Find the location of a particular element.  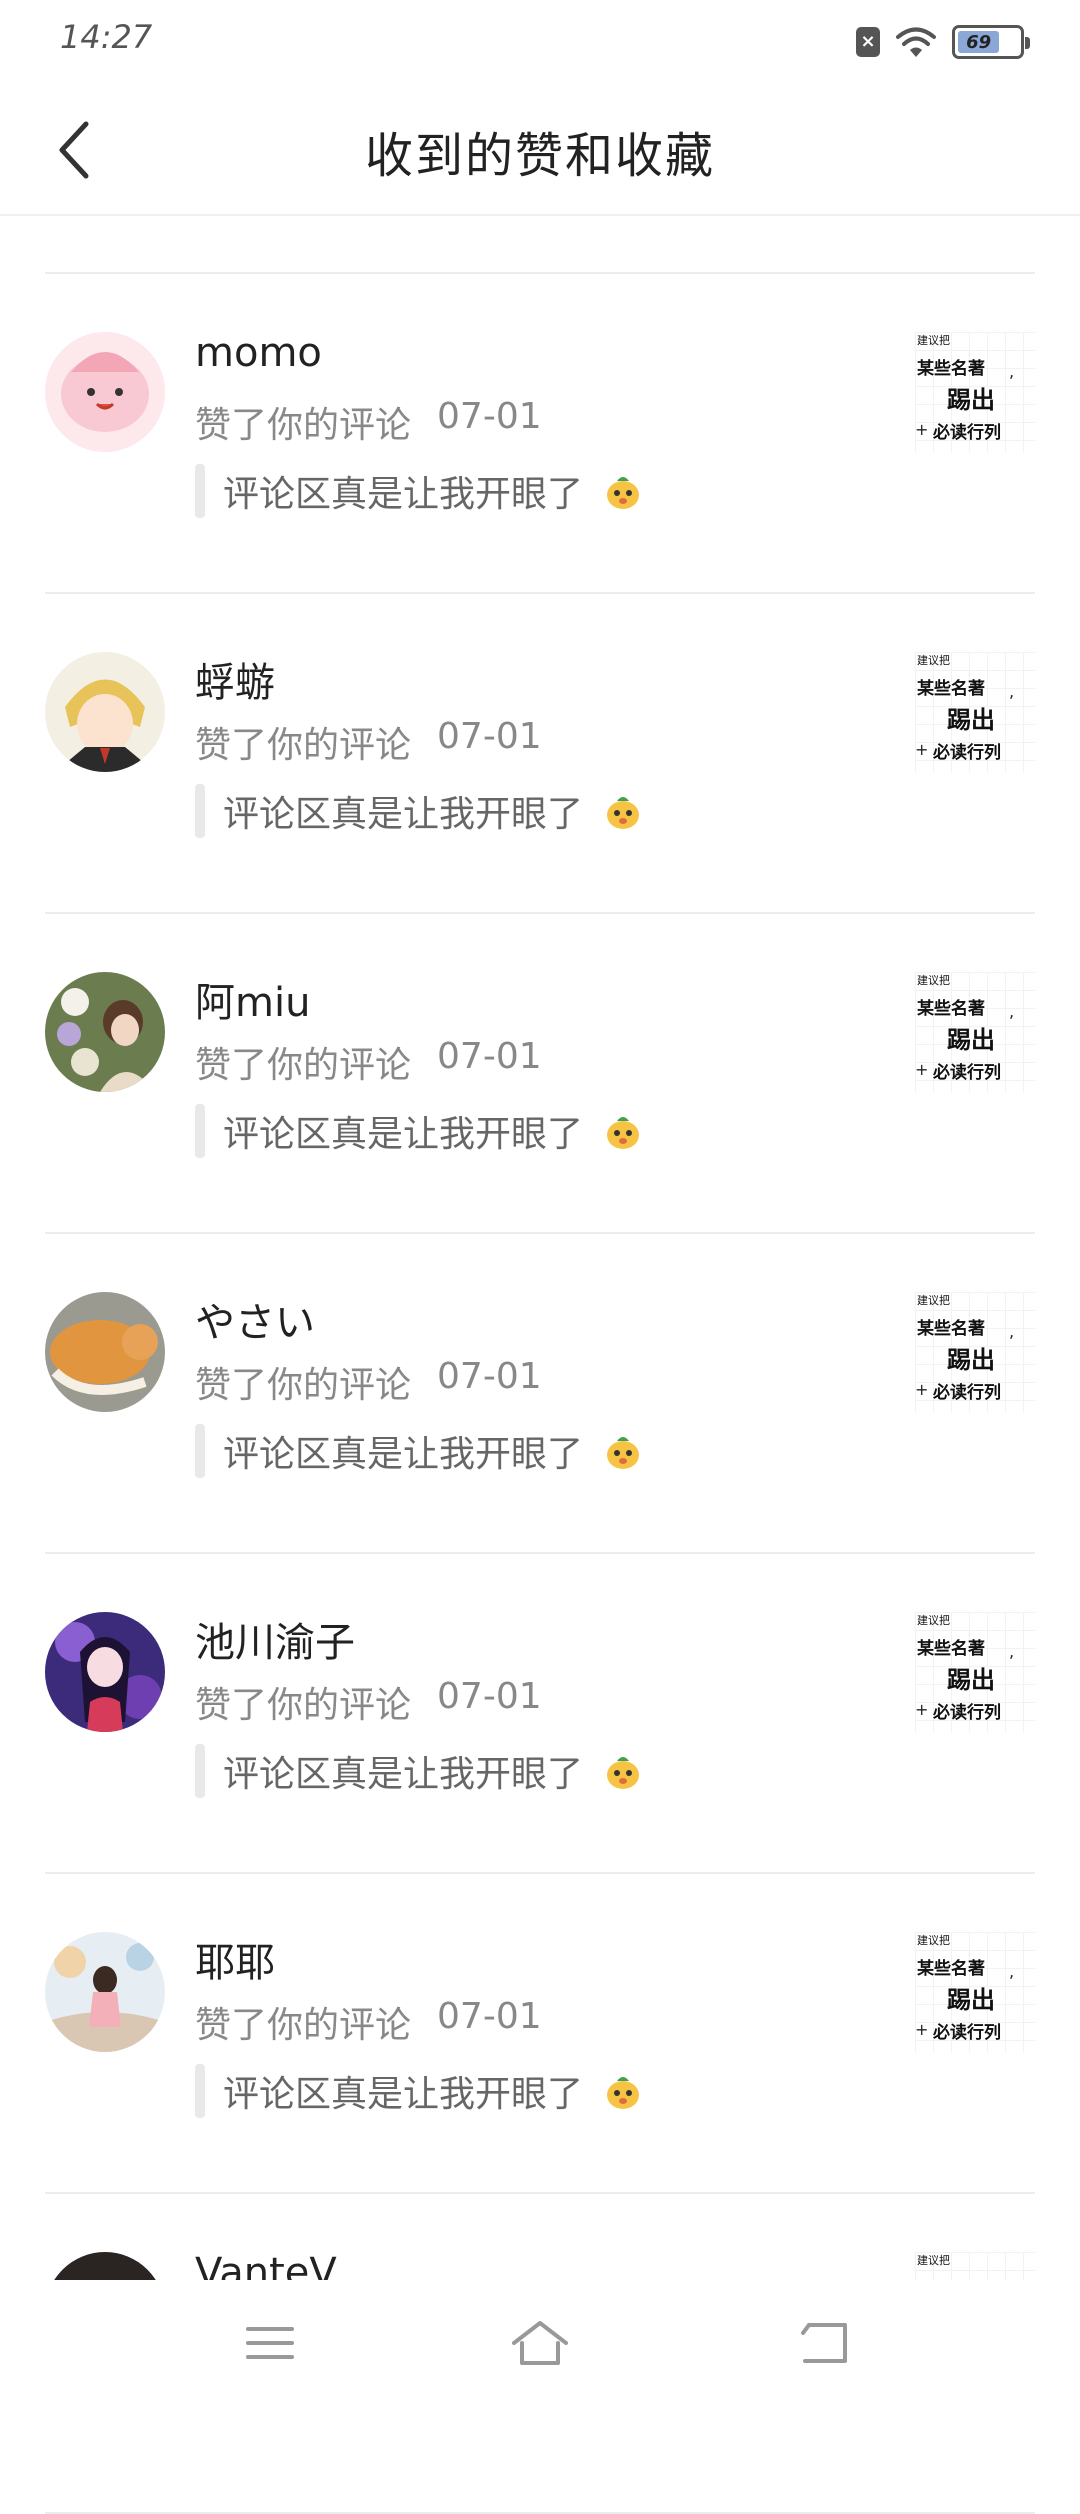

system-nav-bar is located at coordinates (540, 2344).